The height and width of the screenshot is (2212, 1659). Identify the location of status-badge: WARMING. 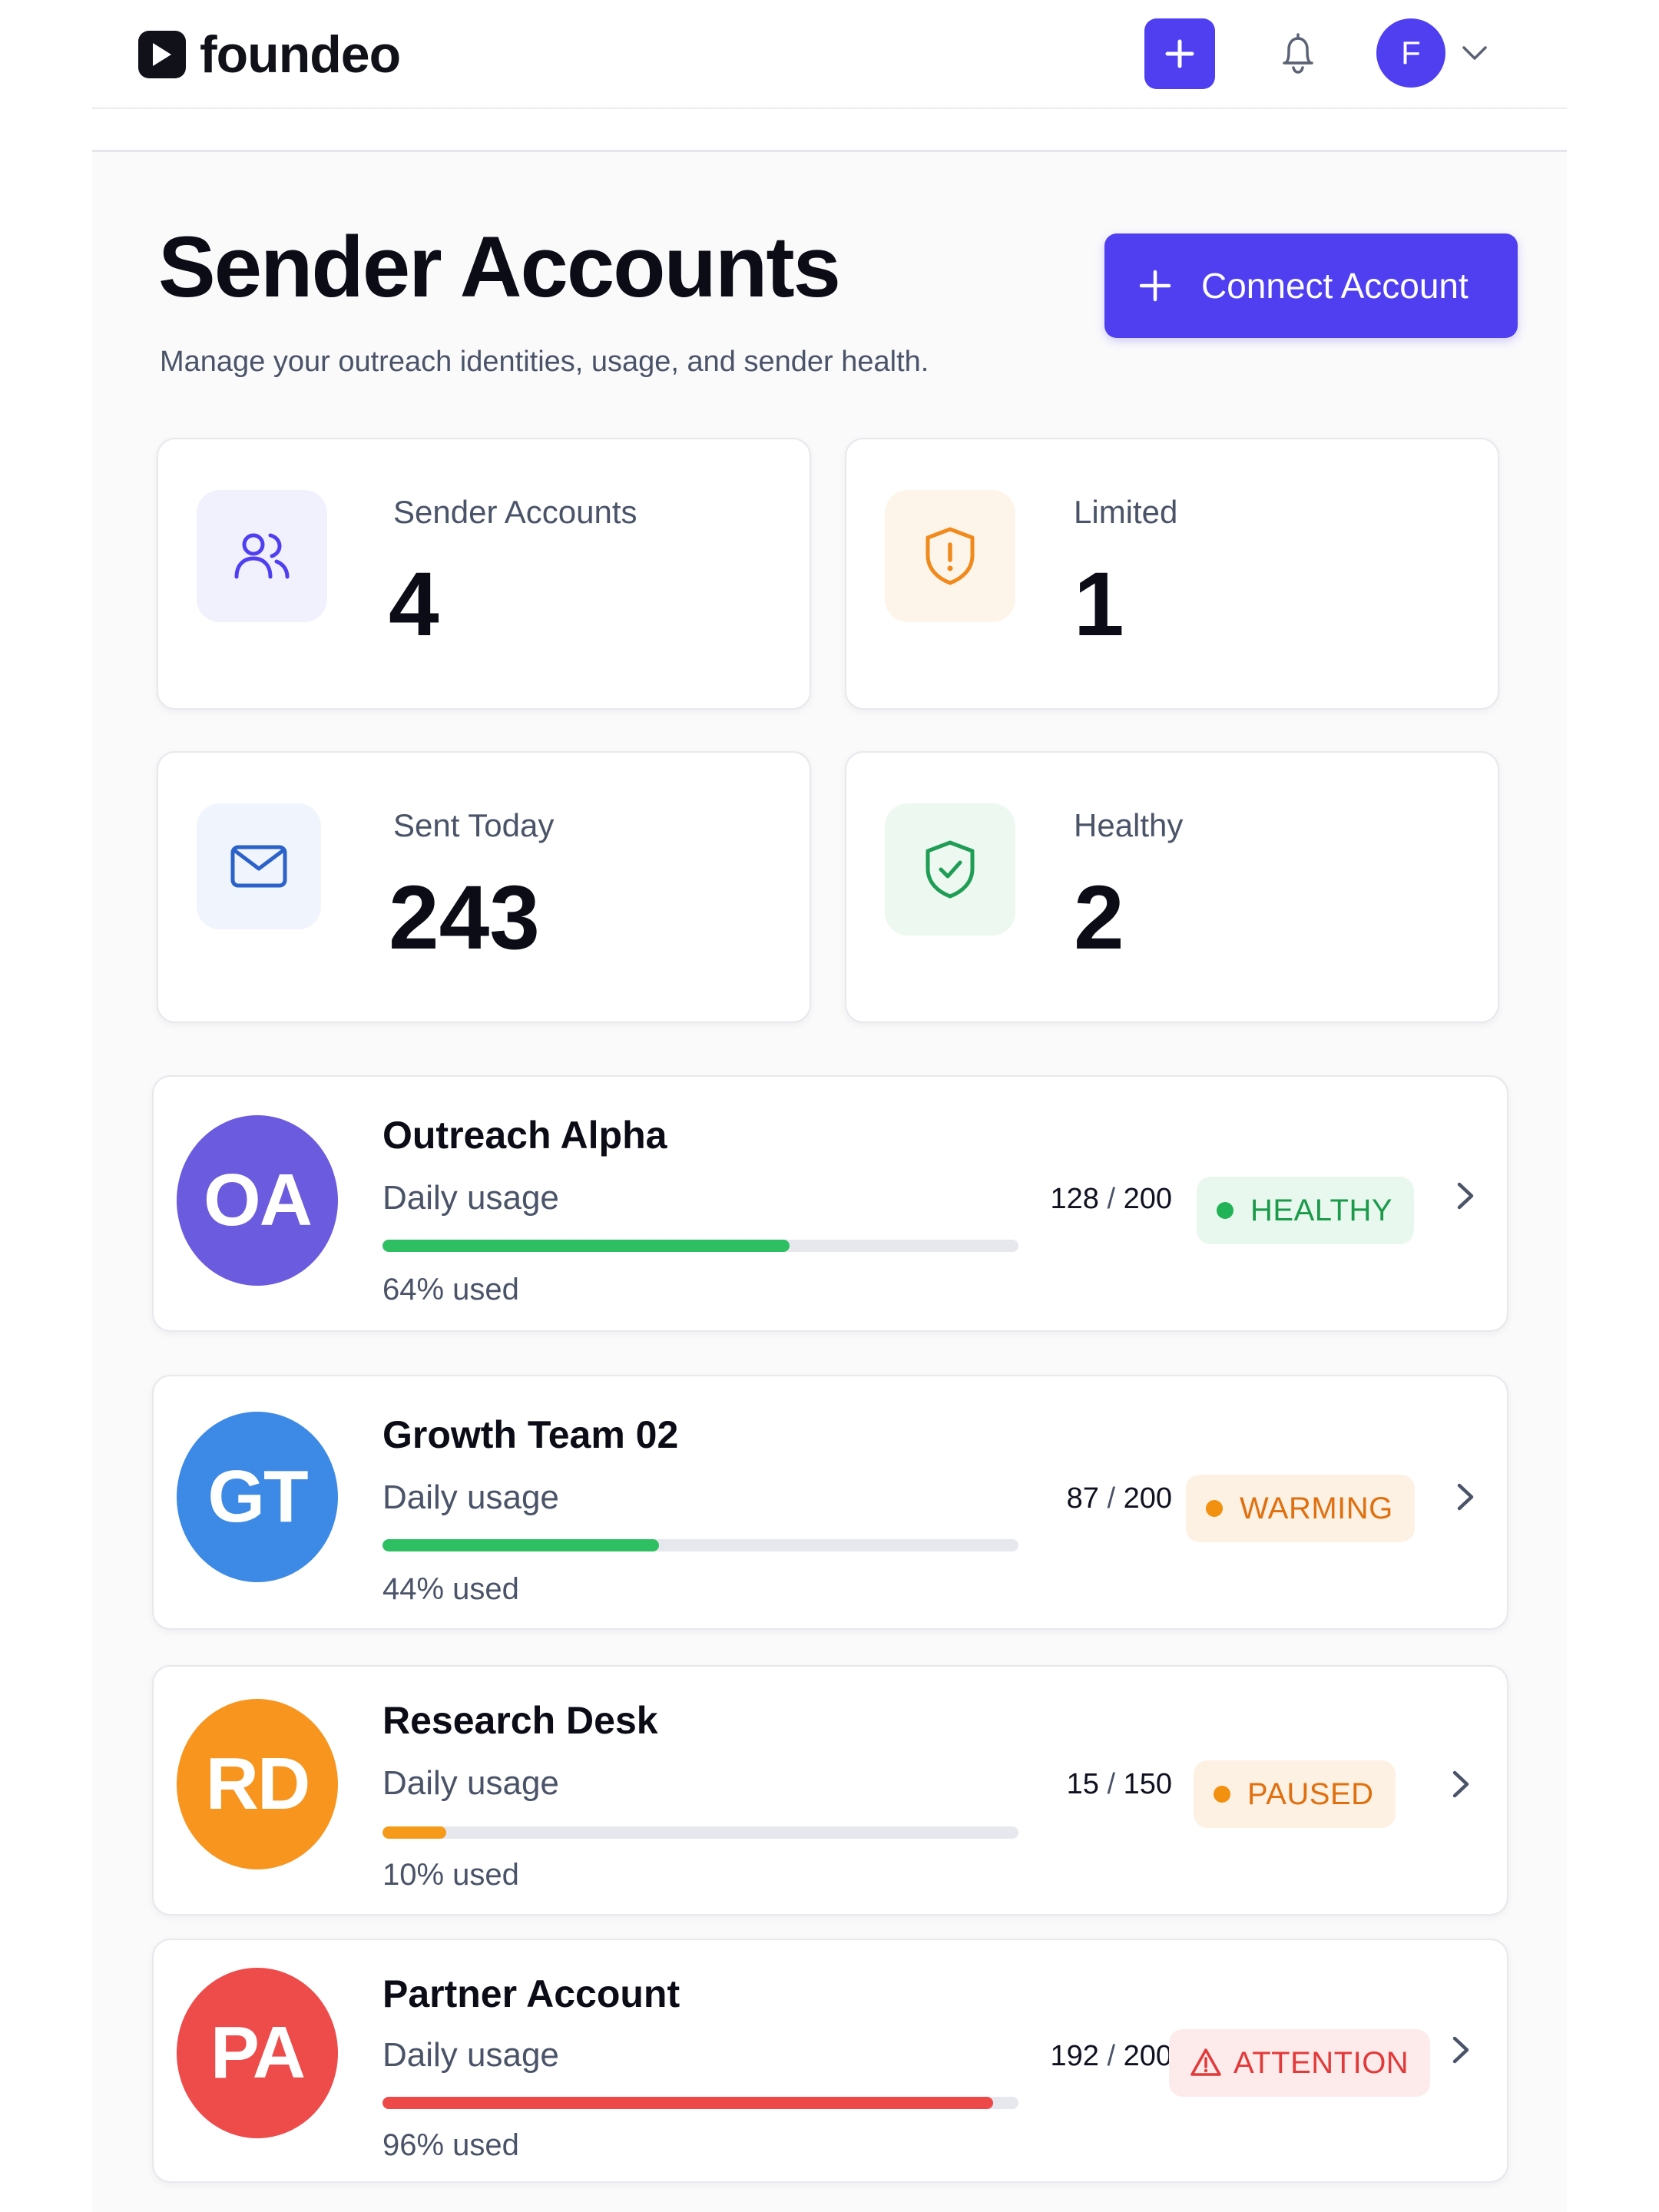
(1300, 1509).